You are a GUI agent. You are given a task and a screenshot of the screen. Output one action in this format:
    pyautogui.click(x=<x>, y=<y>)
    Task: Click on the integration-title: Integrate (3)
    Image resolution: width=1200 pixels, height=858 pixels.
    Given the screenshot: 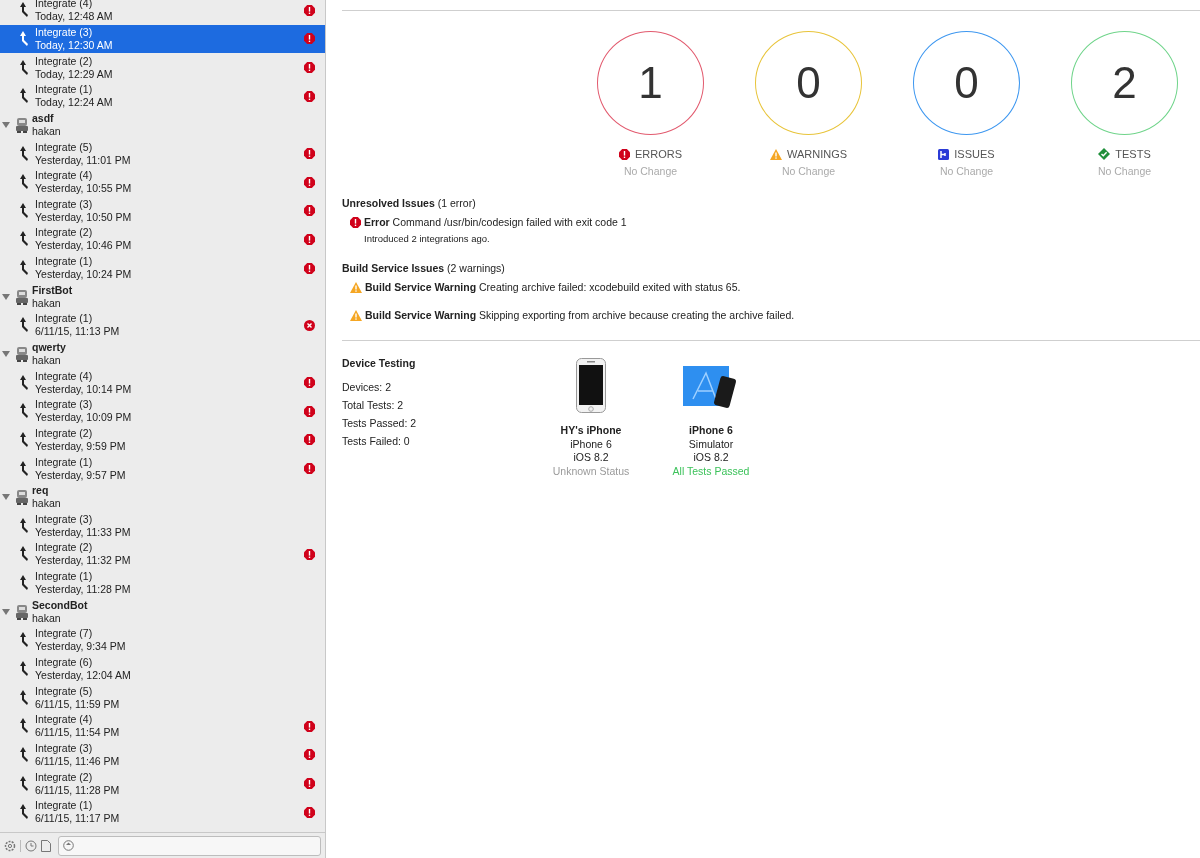 What is the action you would take?
    pyautogui.click(x=64, y=405)
    